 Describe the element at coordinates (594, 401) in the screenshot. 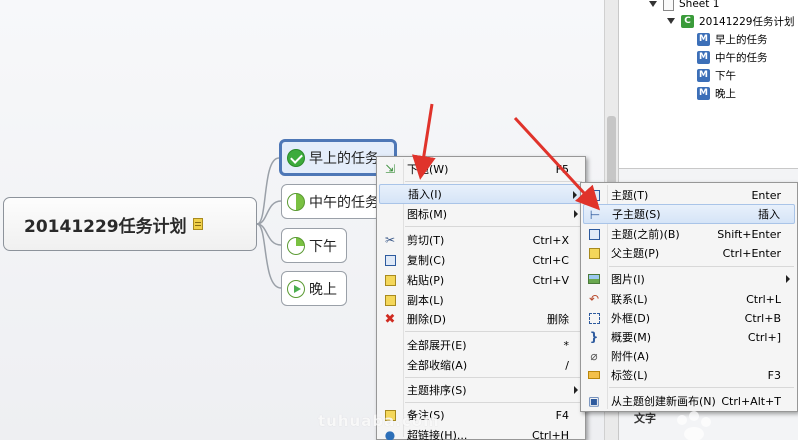

I see `new-sheet-icon: ▣` at that location.